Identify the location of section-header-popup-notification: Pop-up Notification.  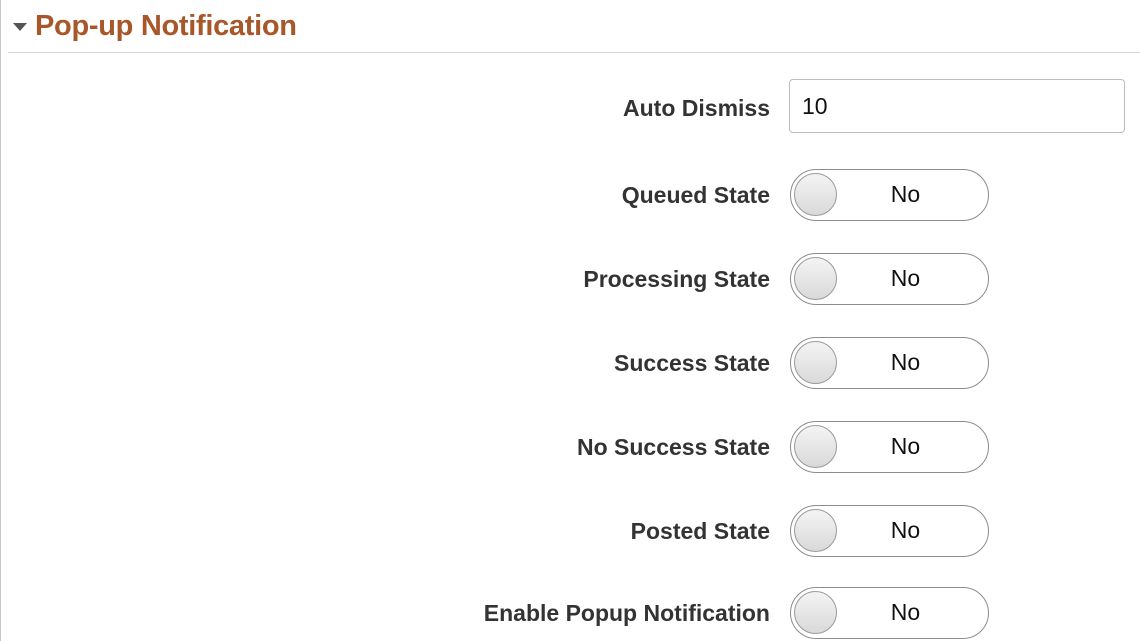
(155, 26).